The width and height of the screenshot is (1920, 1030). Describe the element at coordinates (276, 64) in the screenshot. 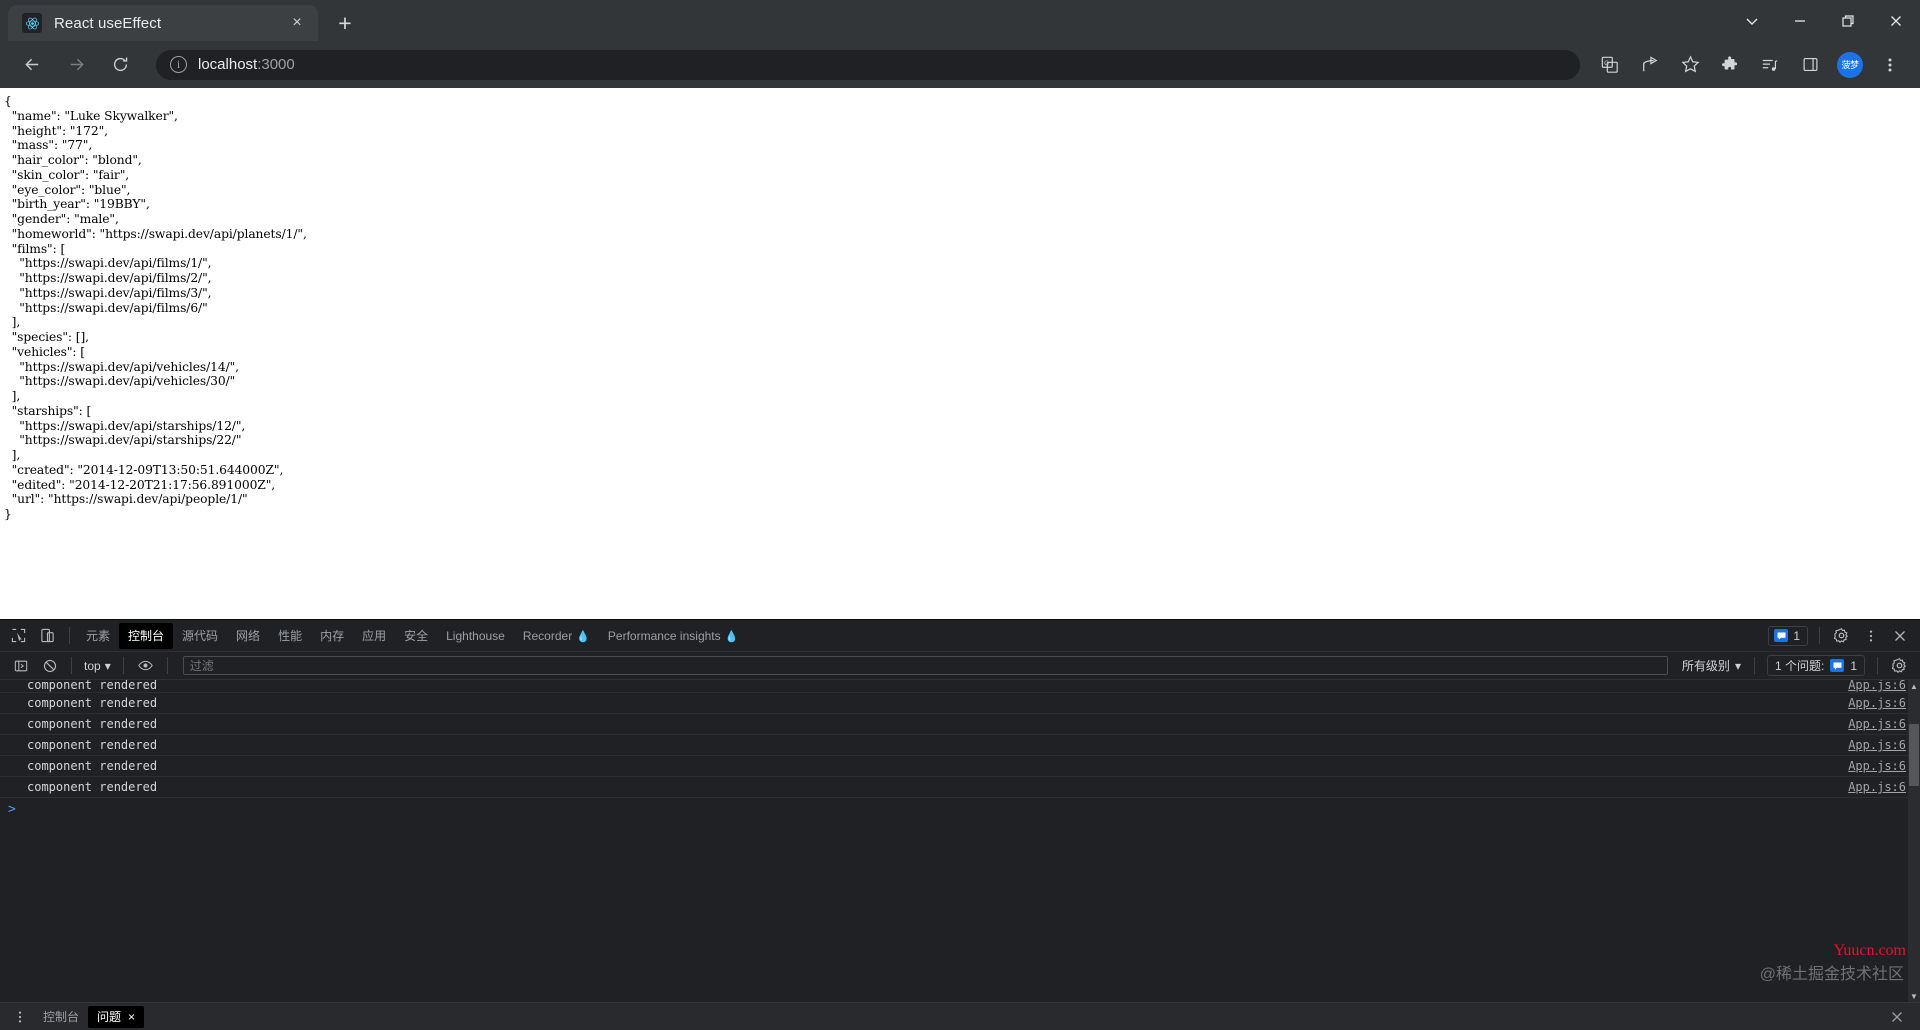

I see `url-port: :3000` at that location.